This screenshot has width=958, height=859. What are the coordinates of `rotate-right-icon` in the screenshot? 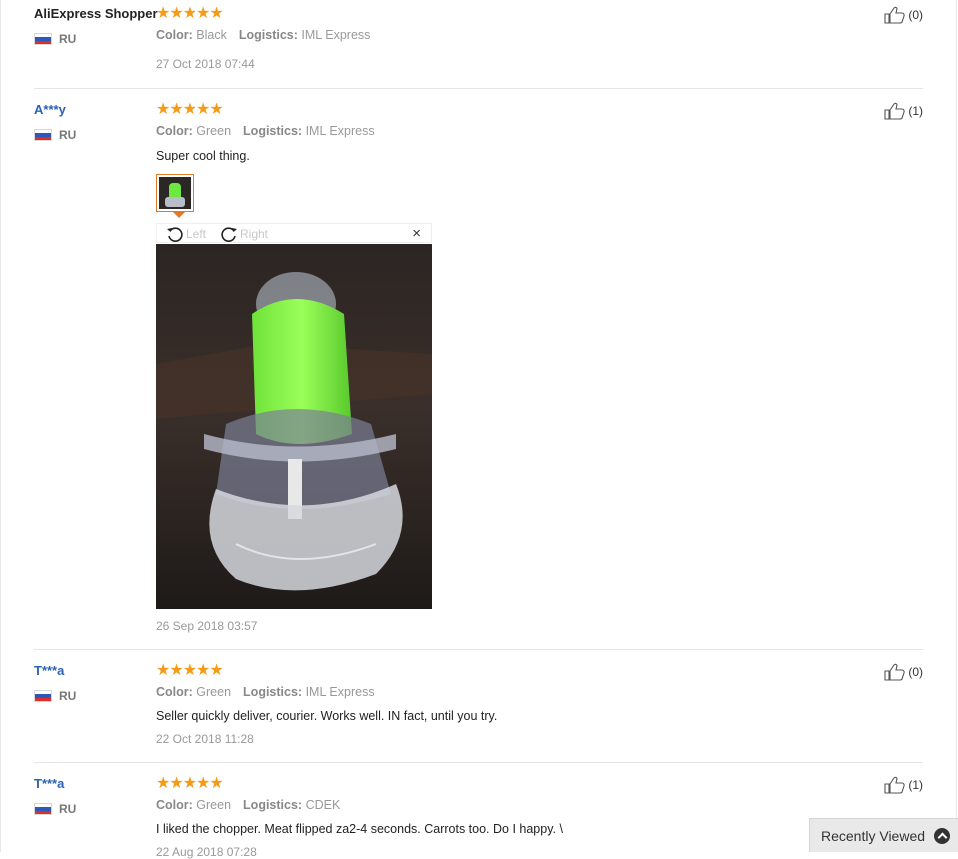 It's located at (229, 234).